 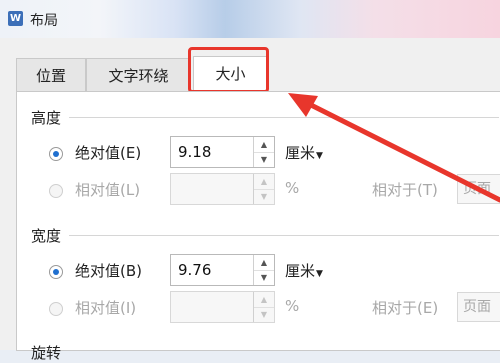 What do you see at coordinates (195, 270) in the screenshot?
I see `width-absolute-value: 9.76` at bounding box center [195, 270].